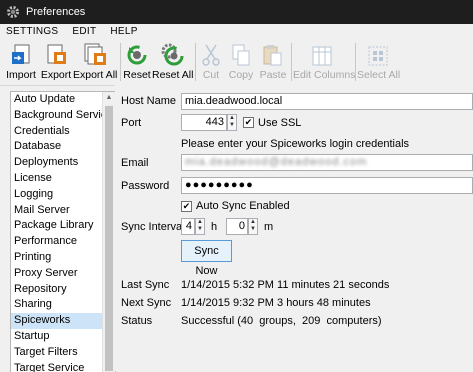 This screenshot has height=372, width=473. What do you see at coordinates (95, 75) in the screenshot?
I see `export-all-label: Export All` at bounding box center [95, 75].